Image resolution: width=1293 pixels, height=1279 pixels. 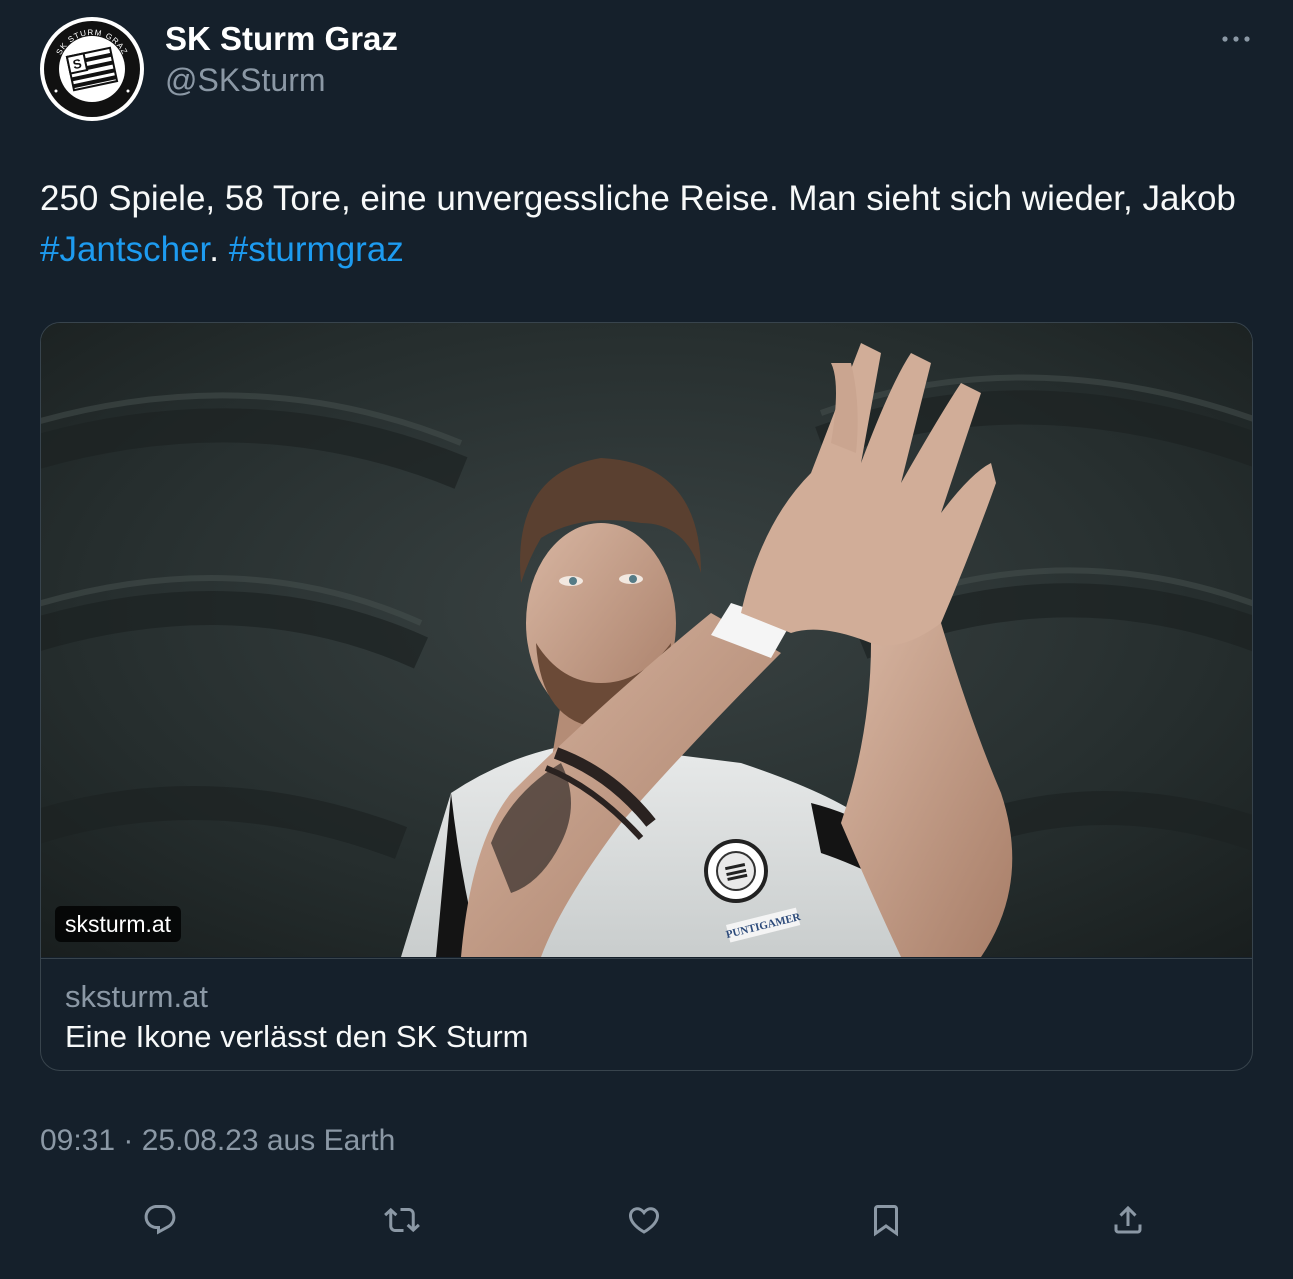 I want to click on retweet-button, so click(x=402, y=1220).